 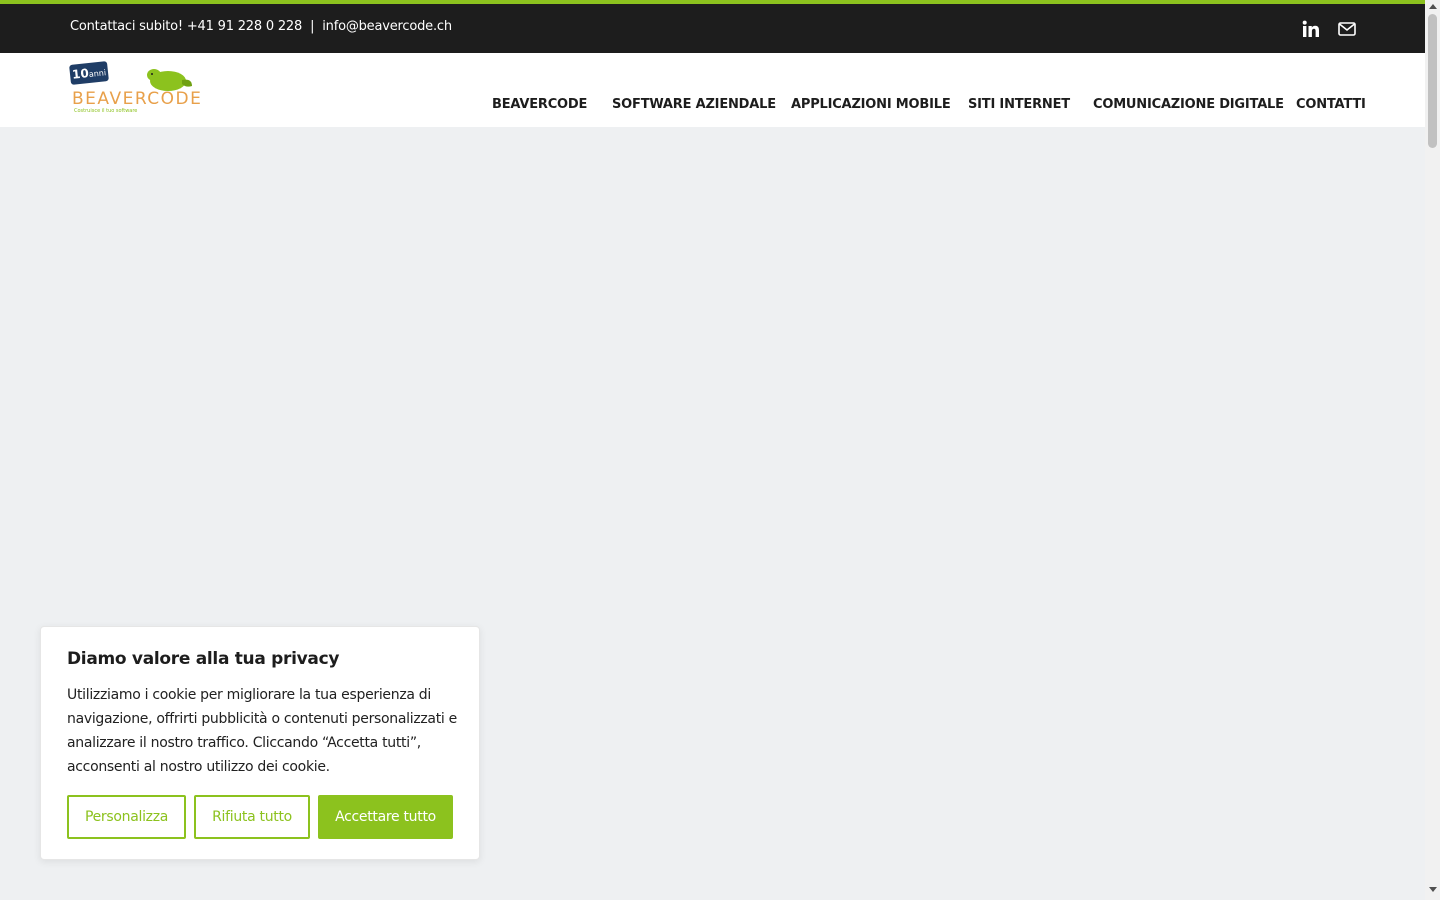 I want to click on anniversary-badge: 10anni, so click(x=89, y=73).